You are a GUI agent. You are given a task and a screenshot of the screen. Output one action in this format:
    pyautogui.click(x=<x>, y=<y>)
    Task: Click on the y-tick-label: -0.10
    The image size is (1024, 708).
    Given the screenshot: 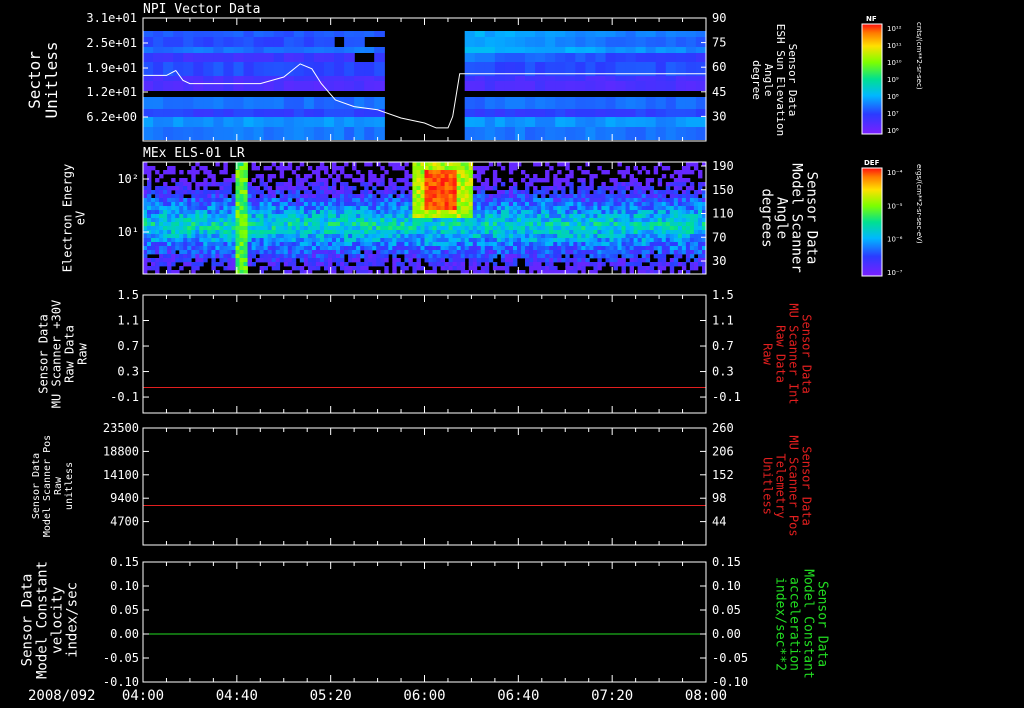 What is the action you would take?
    pyautogui.click(x=121, y=682)
    